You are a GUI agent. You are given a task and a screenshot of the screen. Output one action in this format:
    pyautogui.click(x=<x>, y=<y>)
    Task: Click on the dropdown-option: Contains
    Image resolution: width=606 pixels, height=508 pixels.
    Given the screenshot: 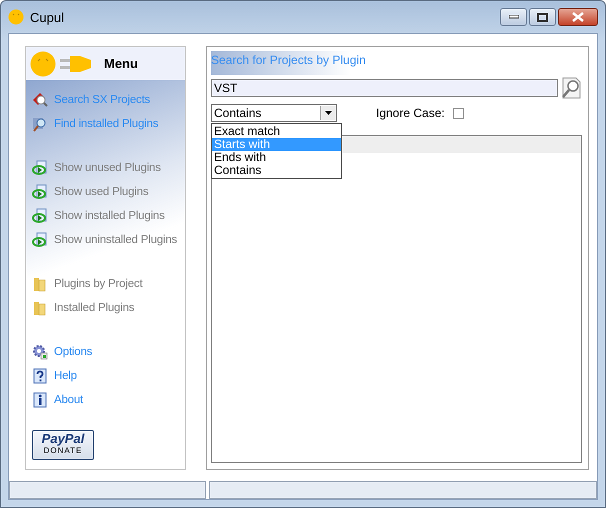 What is the action you would take?
    pyautogui.click(x=276, y=170)
    